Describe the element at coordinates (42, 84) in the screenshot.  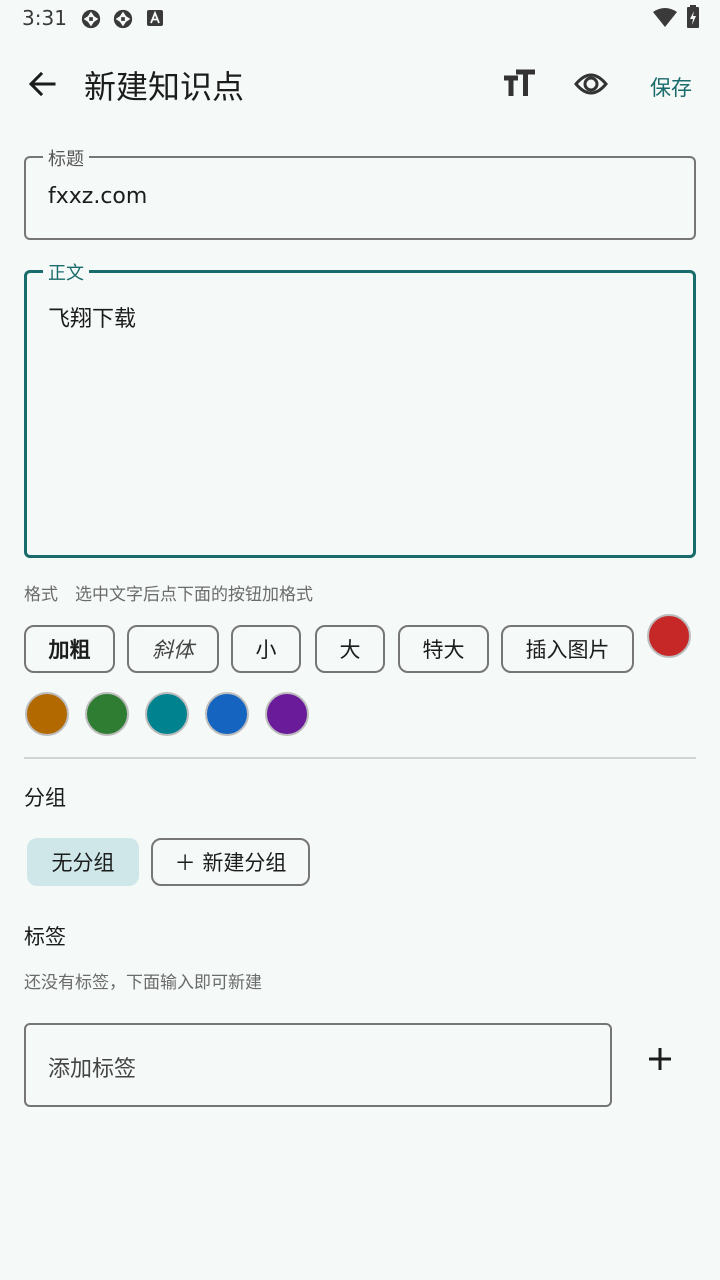
I see `back-arrow-icon` at that location.